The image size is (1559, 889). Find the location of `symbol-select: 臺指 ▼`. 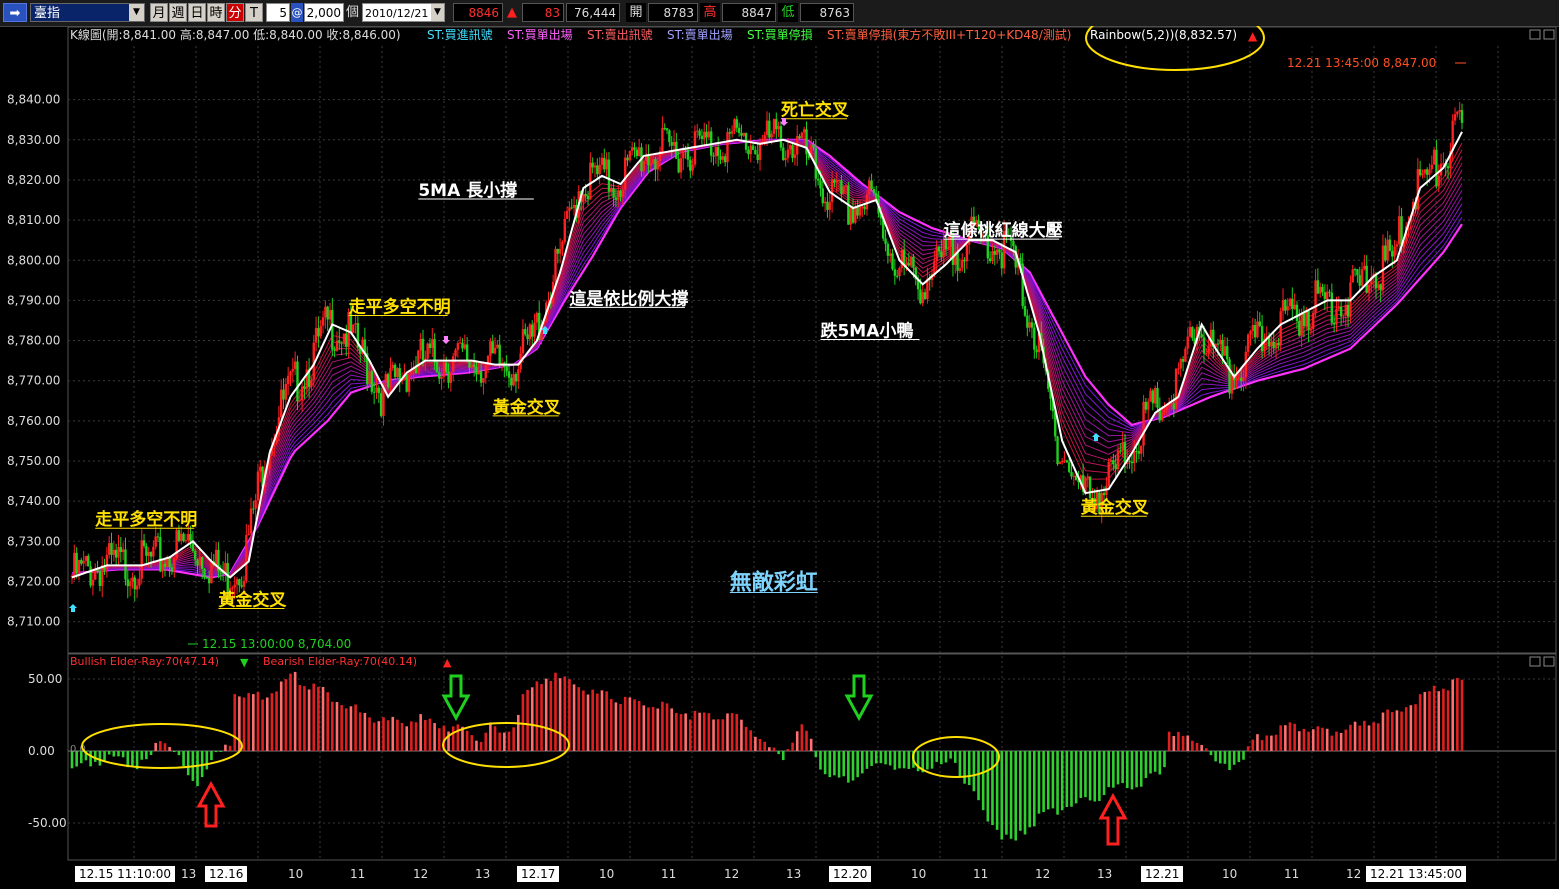

symbol-select: 臺指 ▼ is located at coordinates (87, 12).